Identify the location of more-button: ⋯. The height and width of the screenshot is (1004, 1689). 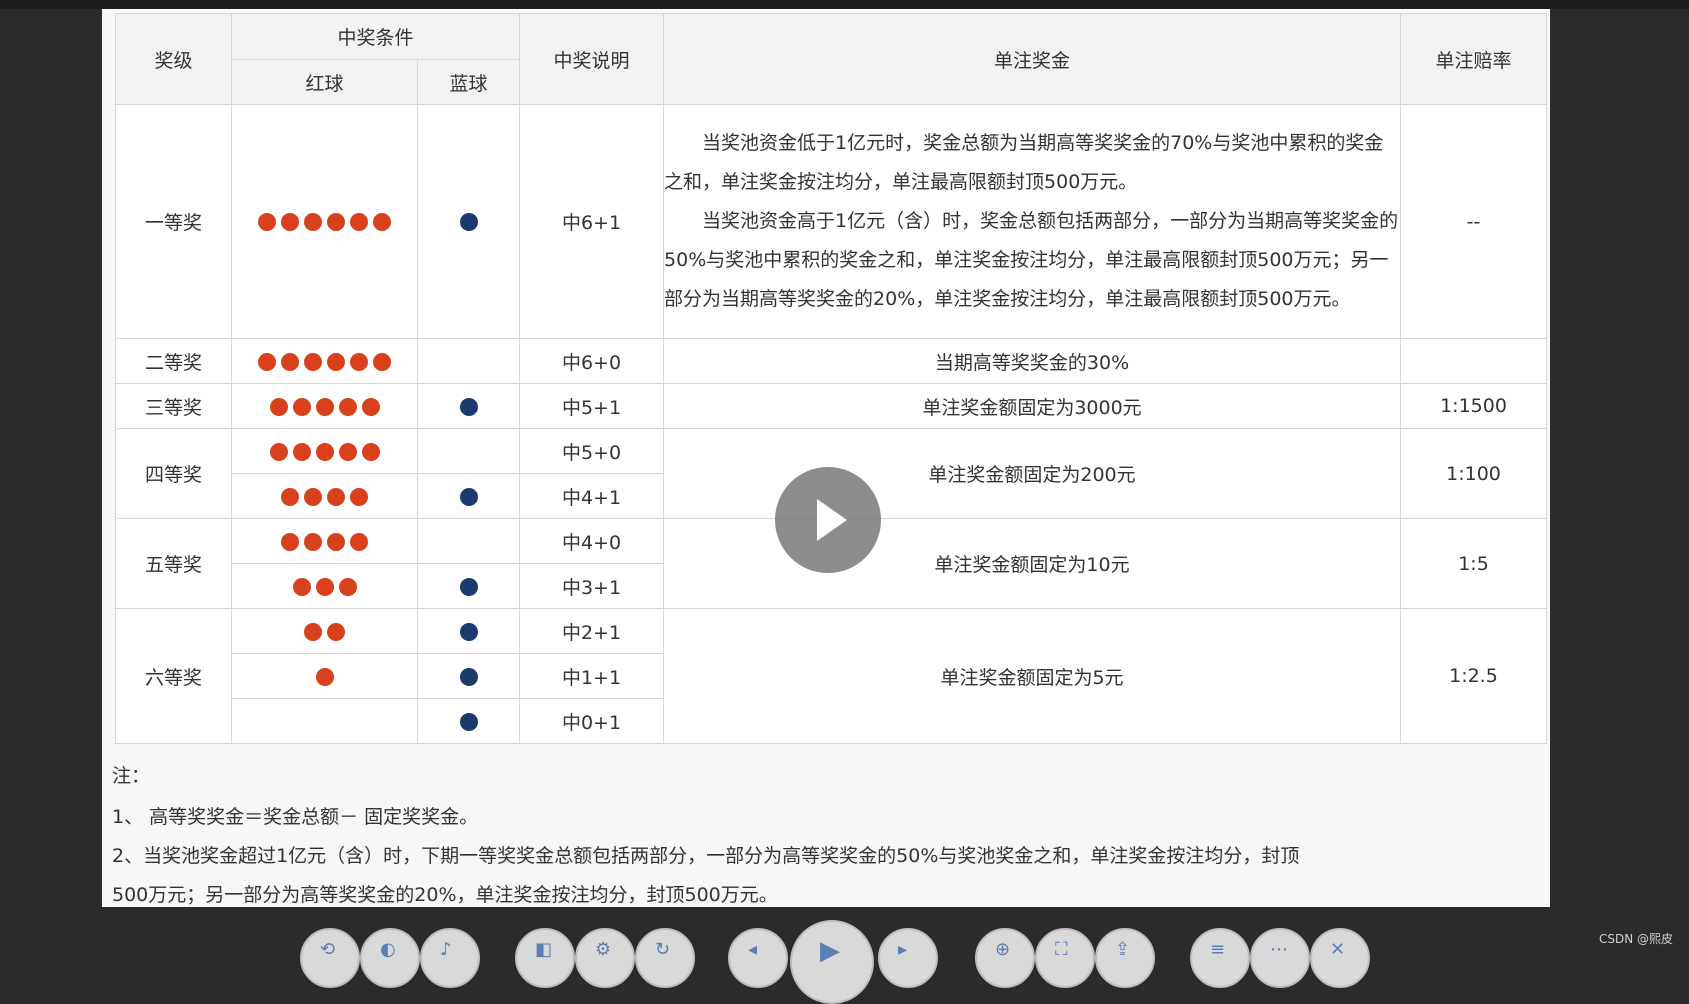
(1280, 958).